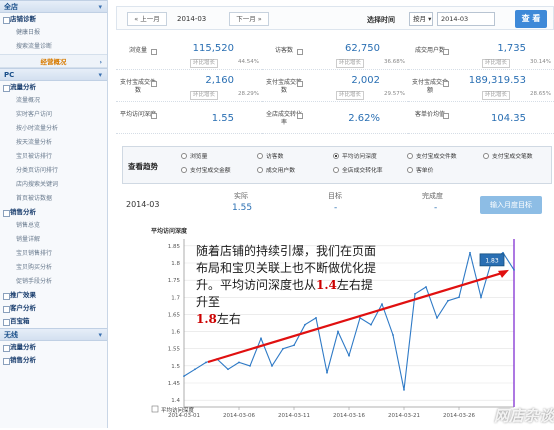  I want to click on group-customer-analysis: 客户分析, so click(53, 308).